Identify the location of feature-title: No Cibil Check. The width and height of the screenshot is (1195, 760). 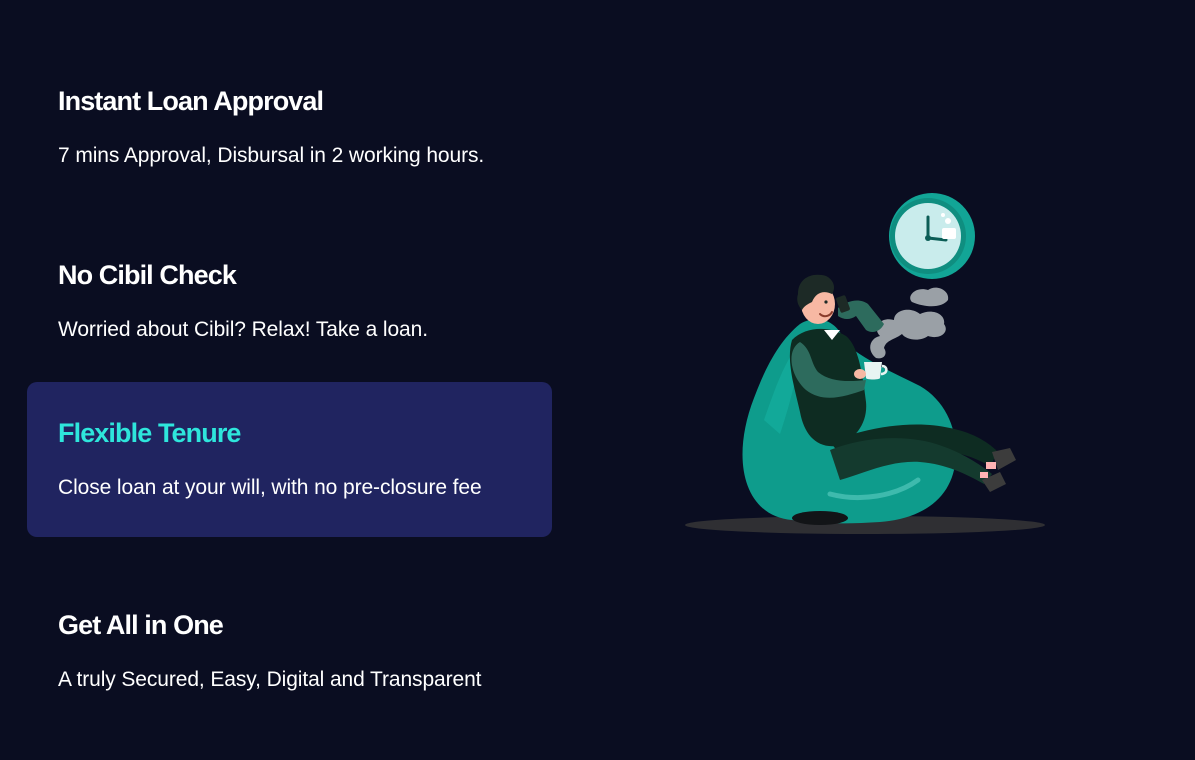
(147, 275).